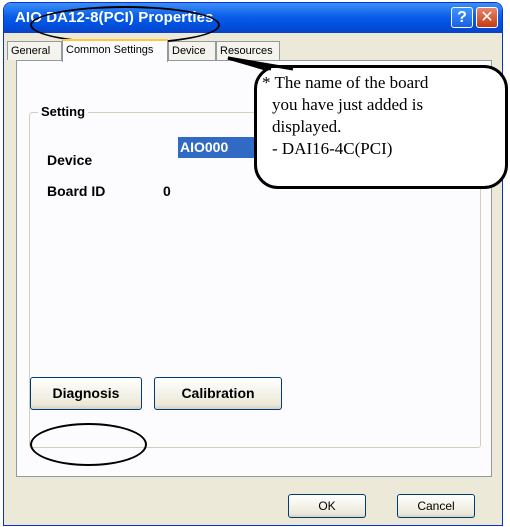  I want to click on close-icon: ✕, so click(487, 17).